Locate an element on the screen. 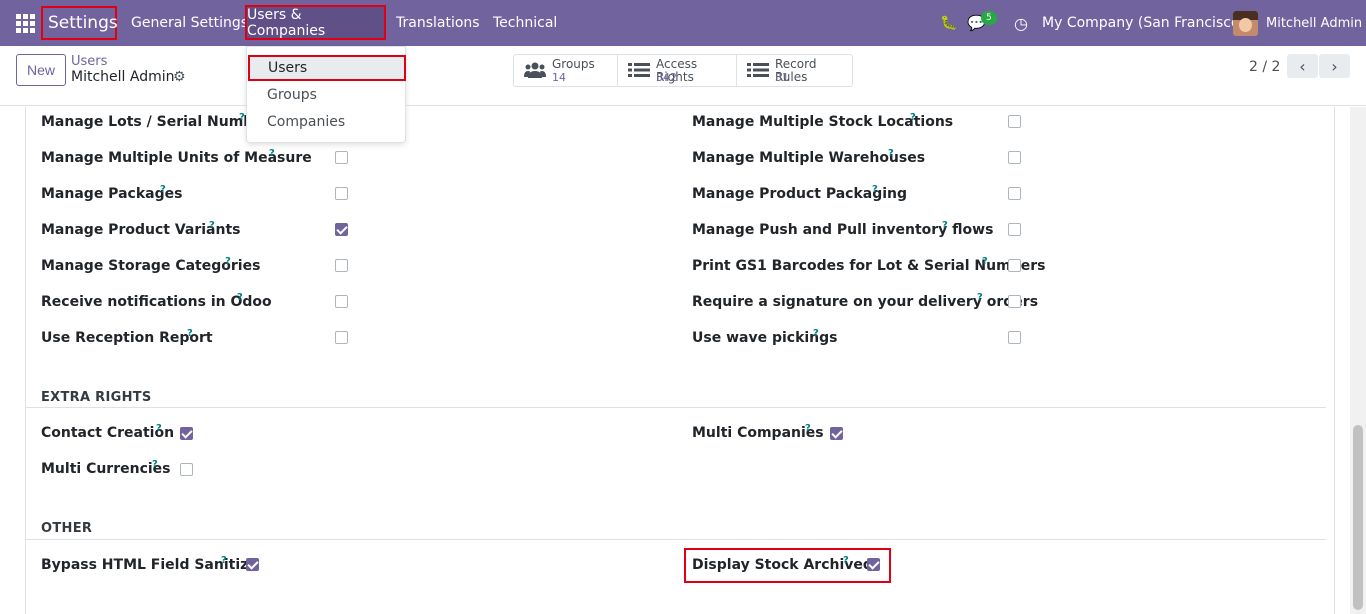 Image resolution: width=1366 pixels, height=614 pixels. app-brand-settings: Settings is located at coordinates (79, 23).